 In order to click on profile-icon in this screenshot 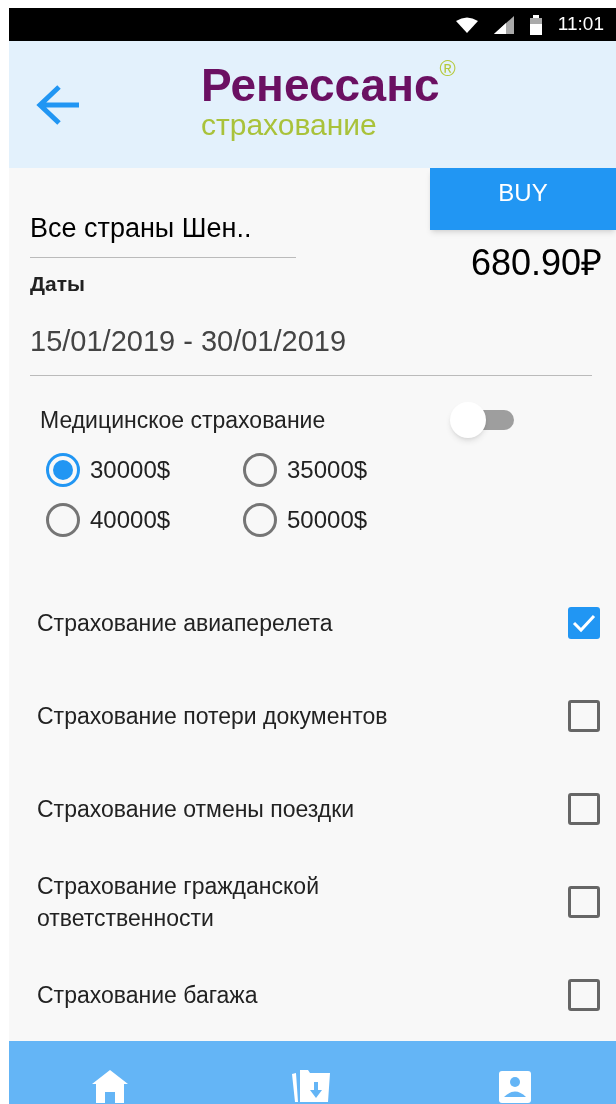, I will do `click(514, 1087)`.